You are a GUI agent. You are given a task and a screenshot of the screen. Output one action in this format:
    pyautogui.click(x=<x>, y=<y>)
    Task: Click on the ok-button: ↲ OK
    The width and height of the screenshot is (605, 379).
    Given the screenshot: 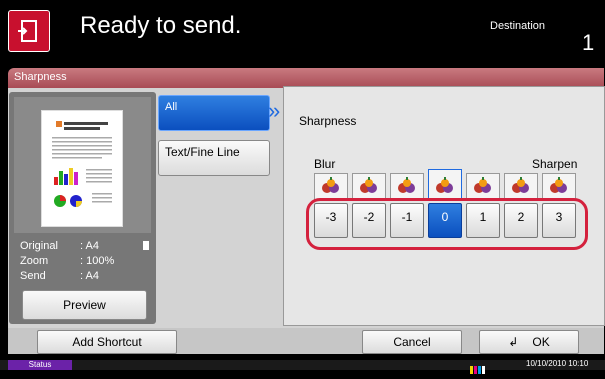 What is the action you would take?
    pyautogui.click(x=529, y=342)
    